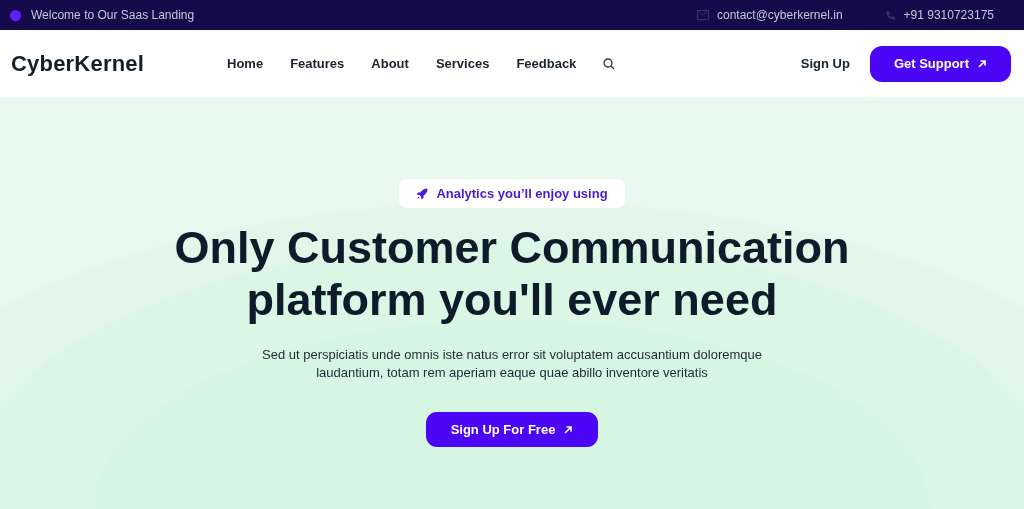  I want to click on hero-heading: platform you'll ever need, so click(512, 300).